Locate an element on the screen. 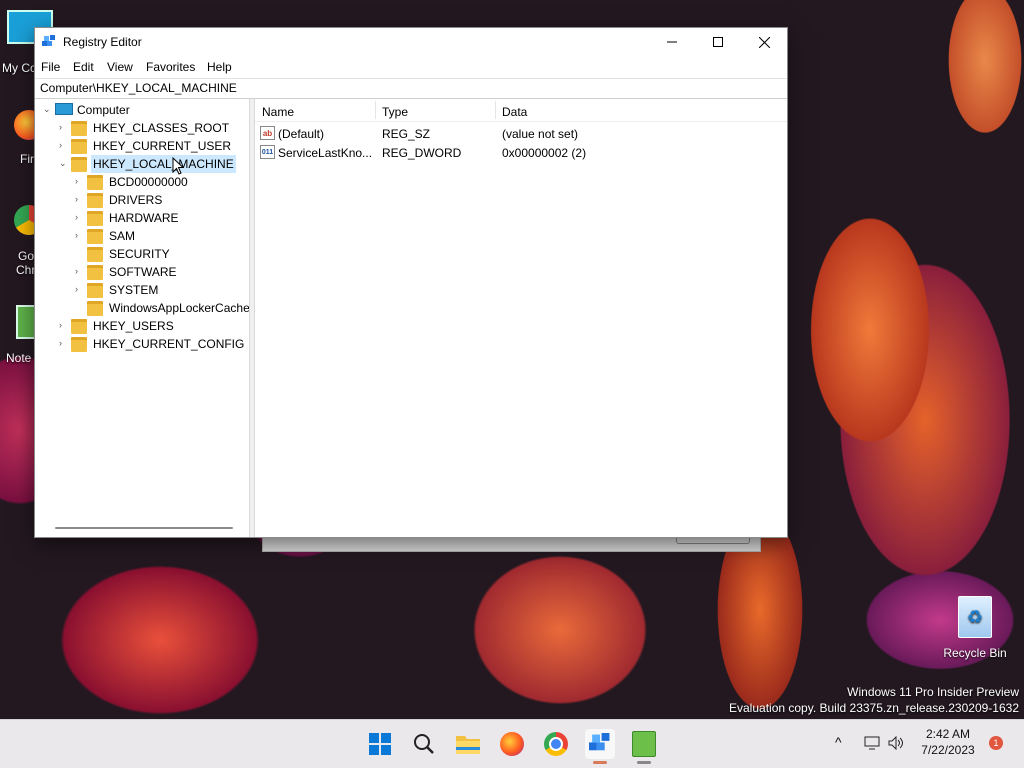  value-row: ab (Default) REG_SZ (value not set) is located at coordinates (521, 133).